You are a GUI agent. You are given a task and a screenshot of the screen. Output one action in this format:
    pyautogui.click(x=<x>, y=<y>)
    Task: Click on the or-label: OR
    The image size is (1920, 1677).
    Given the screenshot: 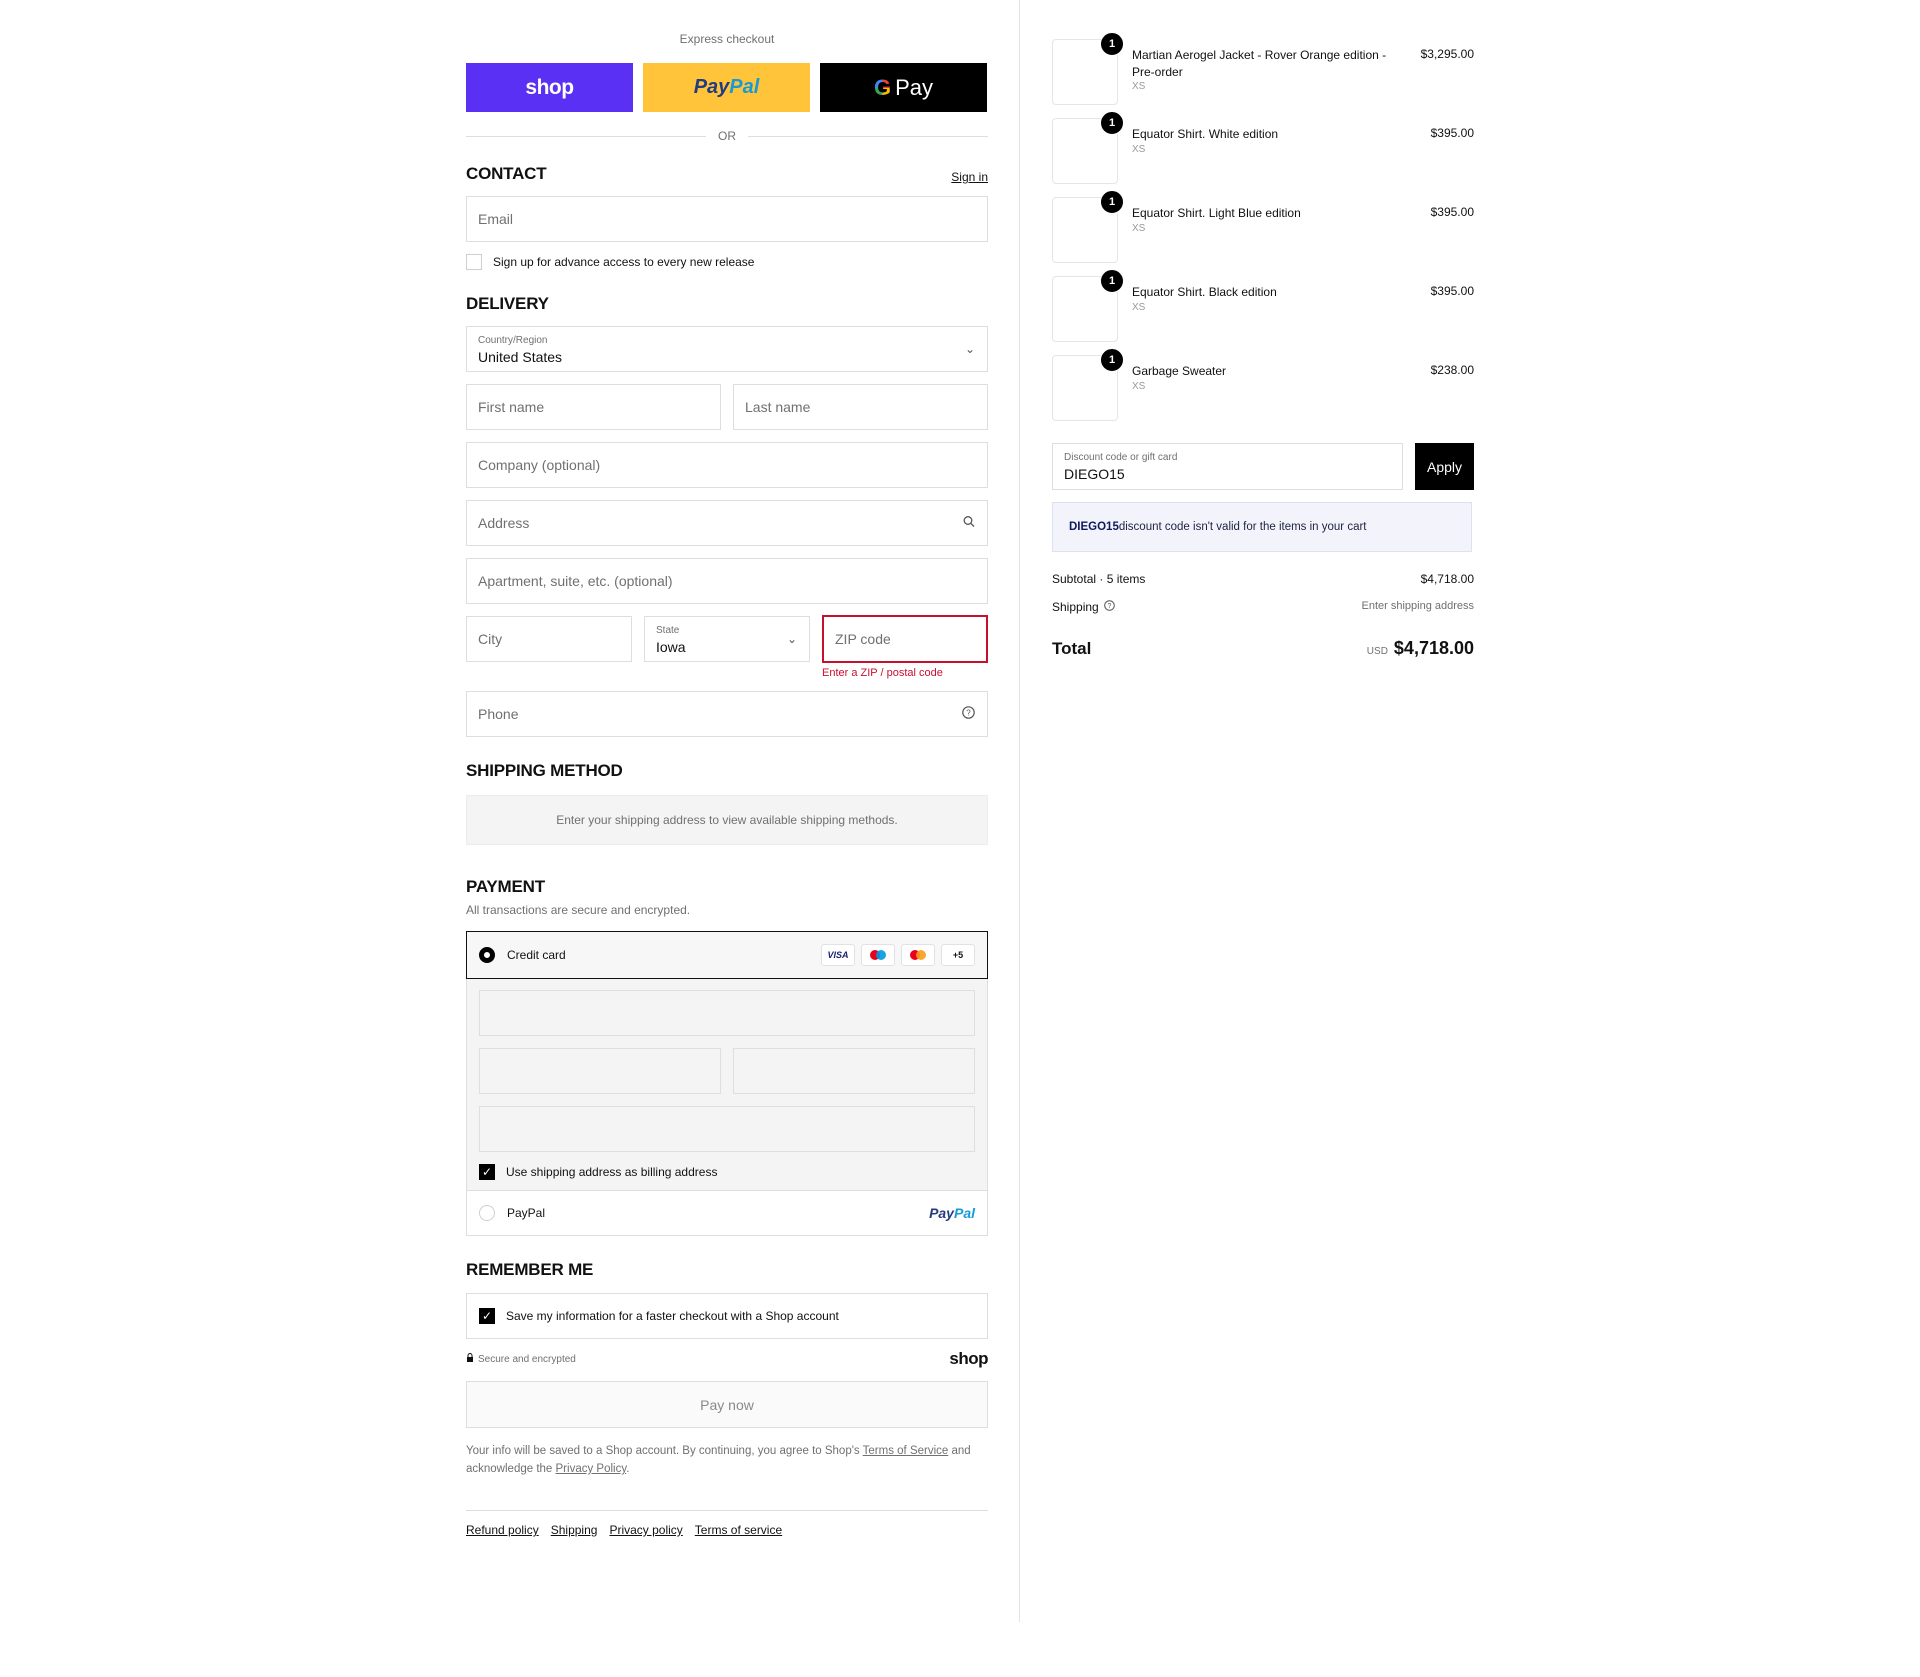 What is the action you would take?
    pyautogui.click(x=727, y=136)
    